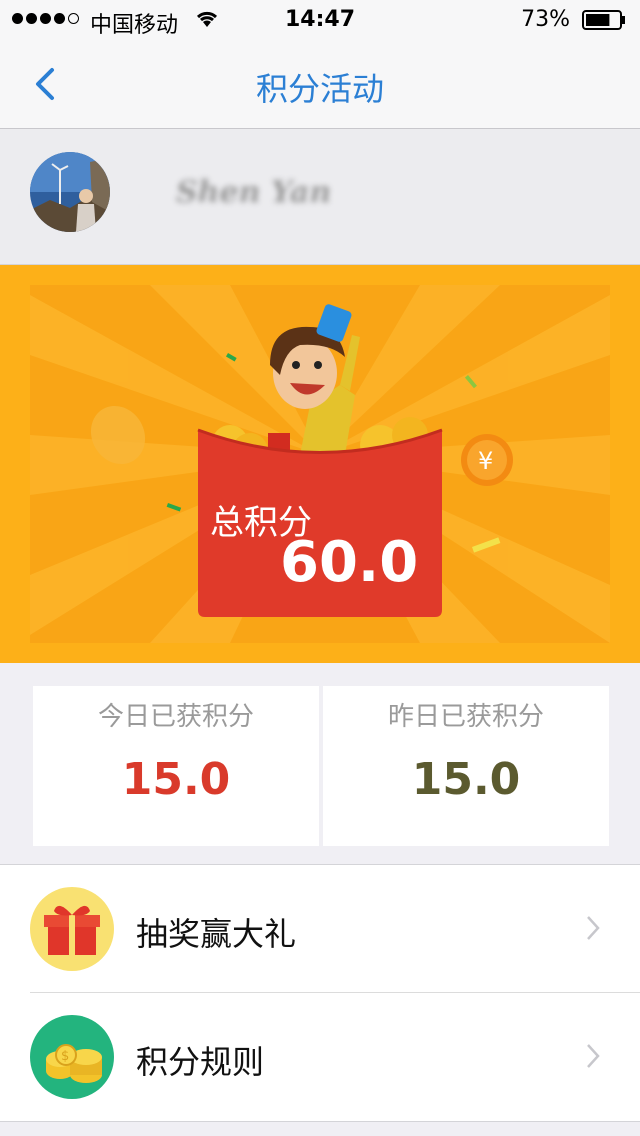 This screenshot has height=1136, width=640. Describe the element at coordinates (216, 934) in the screenshot. I see `menu-item-lottery-label: 抽奖赢大礼` at that location.